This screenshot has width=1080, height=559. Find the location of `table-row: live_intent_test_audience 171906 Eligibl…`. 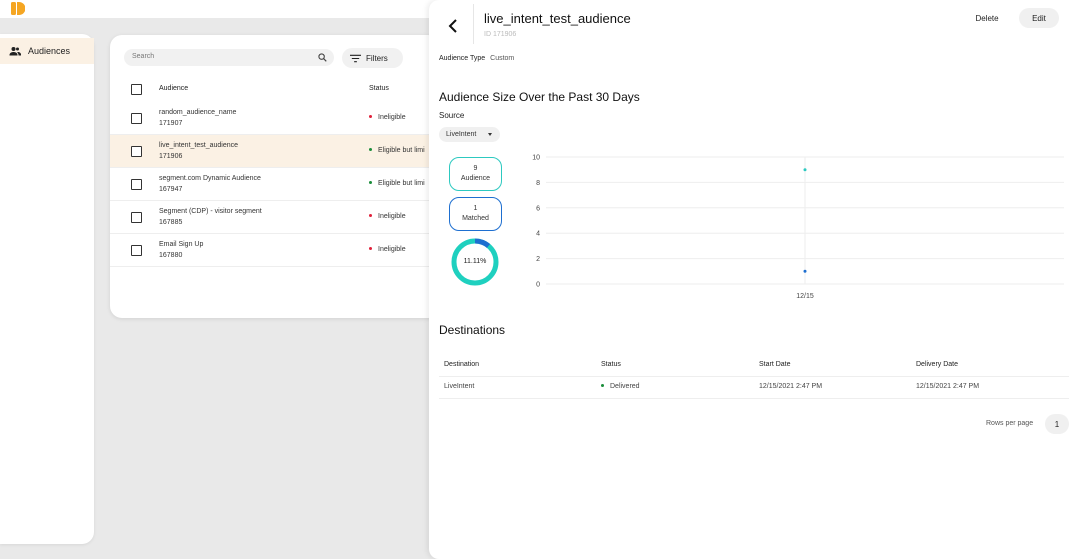

table-row: live_intent_test_audience 171906 Eligibl… is located at coordinates (275, 151).